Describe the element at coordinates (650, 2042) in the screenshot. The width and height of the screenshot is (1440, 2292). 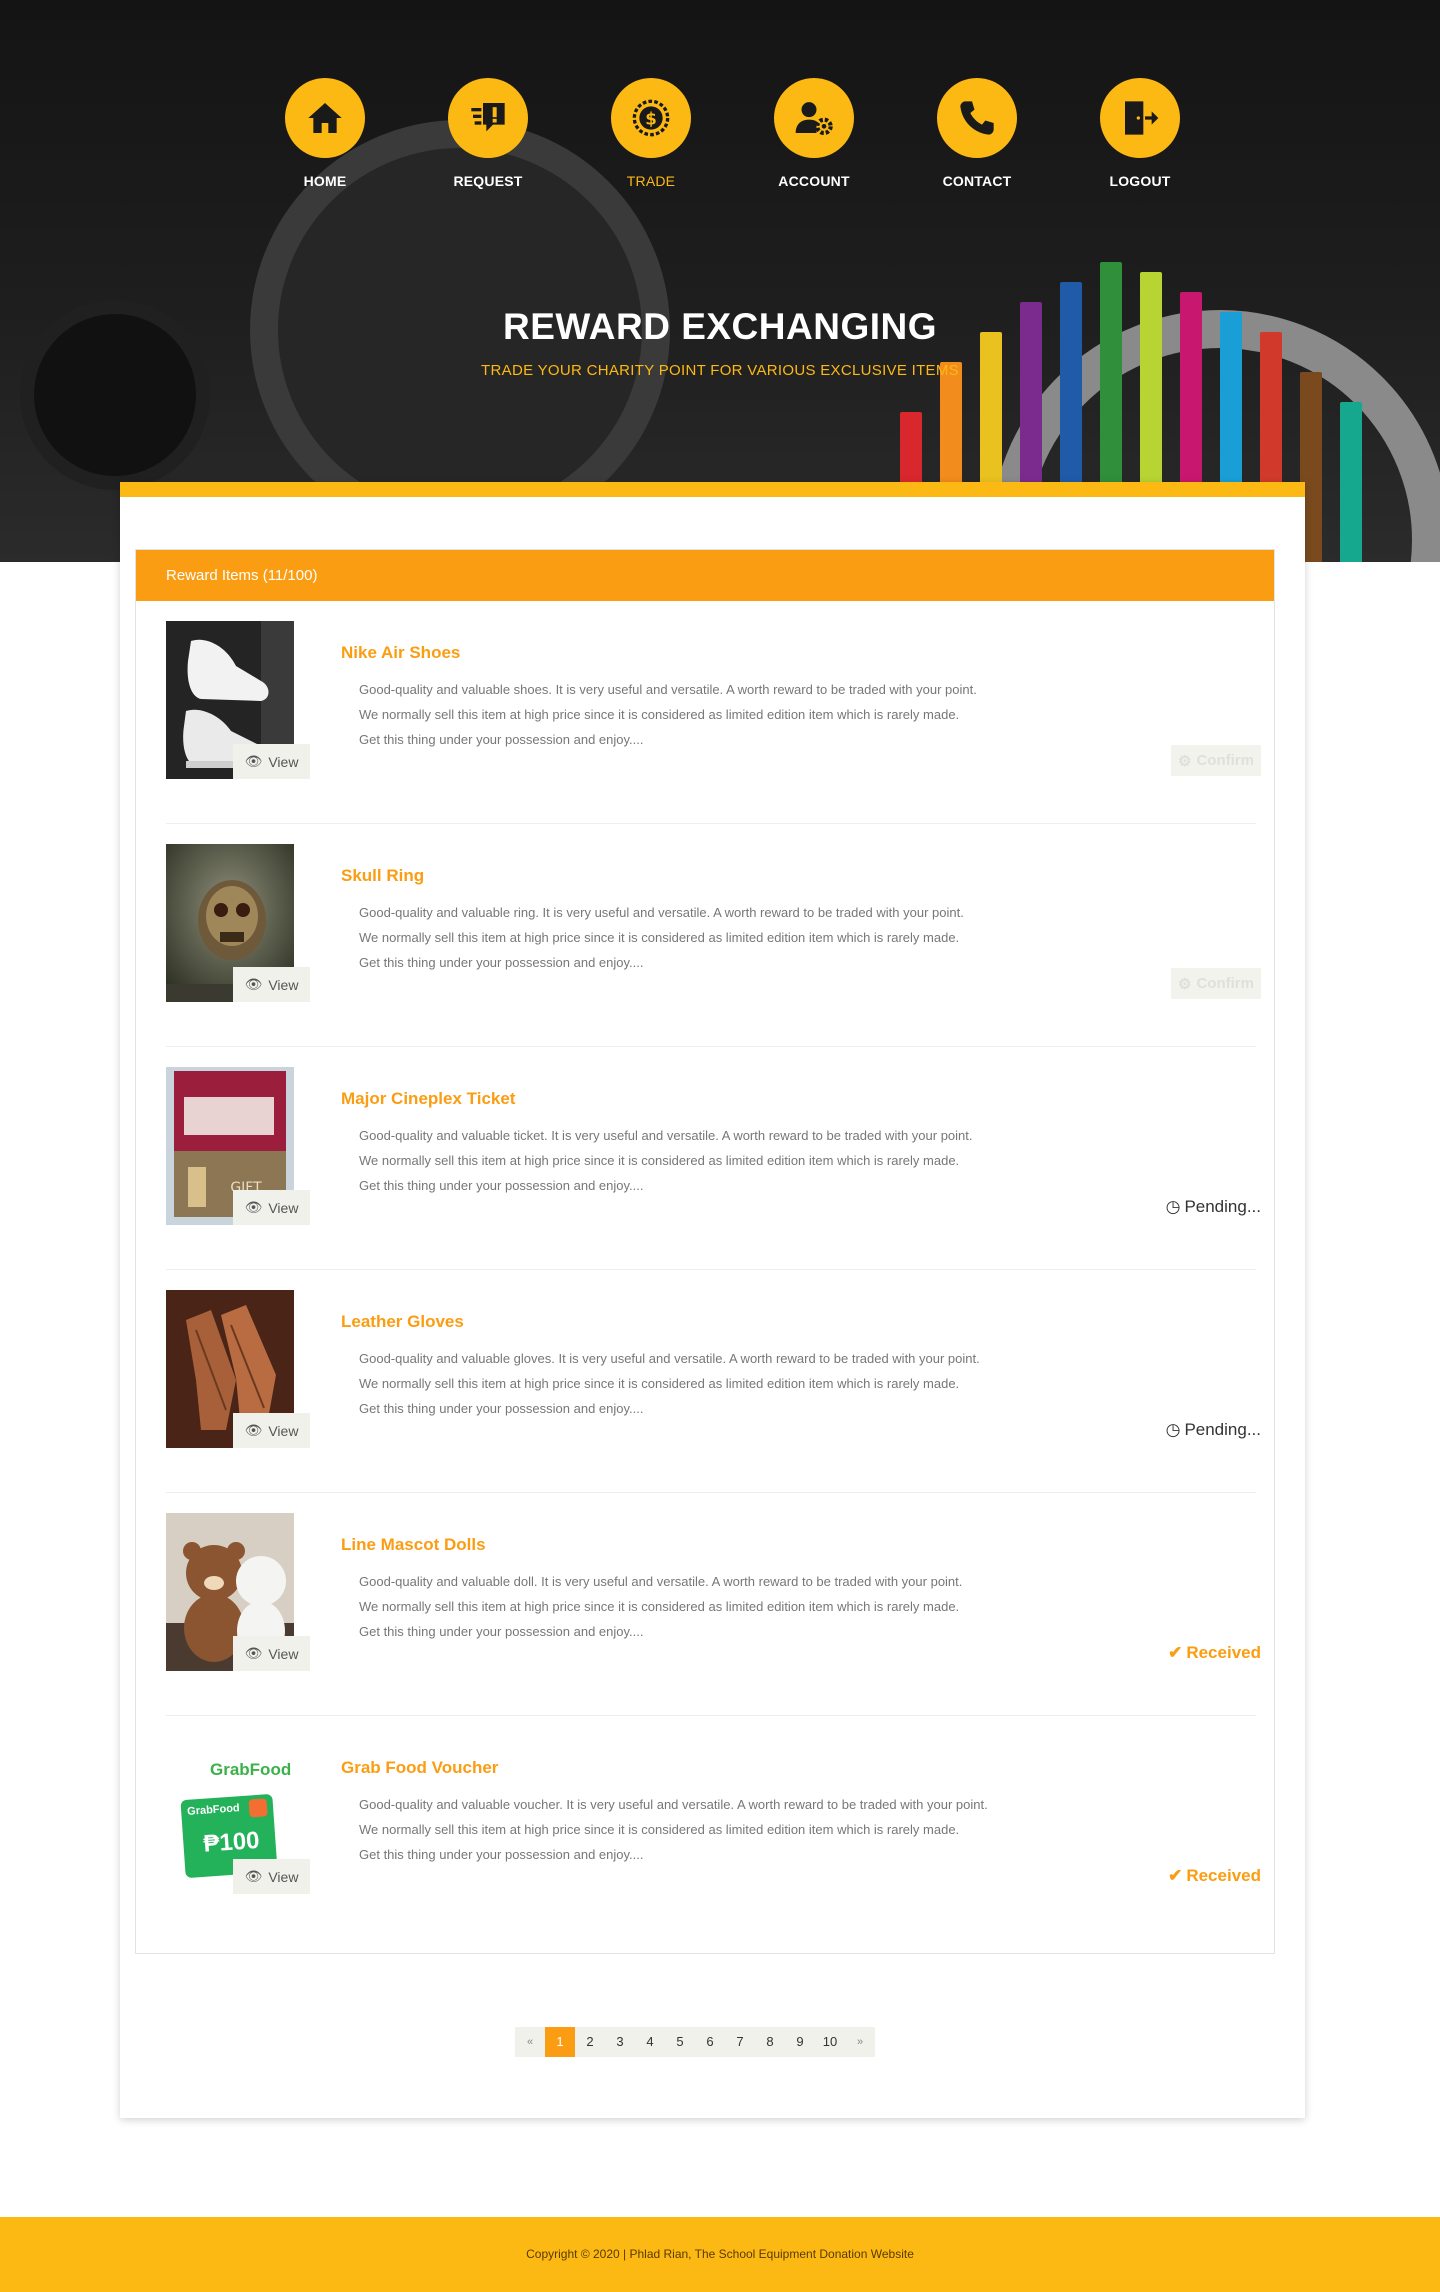
I see `page-link: 4` at that location.